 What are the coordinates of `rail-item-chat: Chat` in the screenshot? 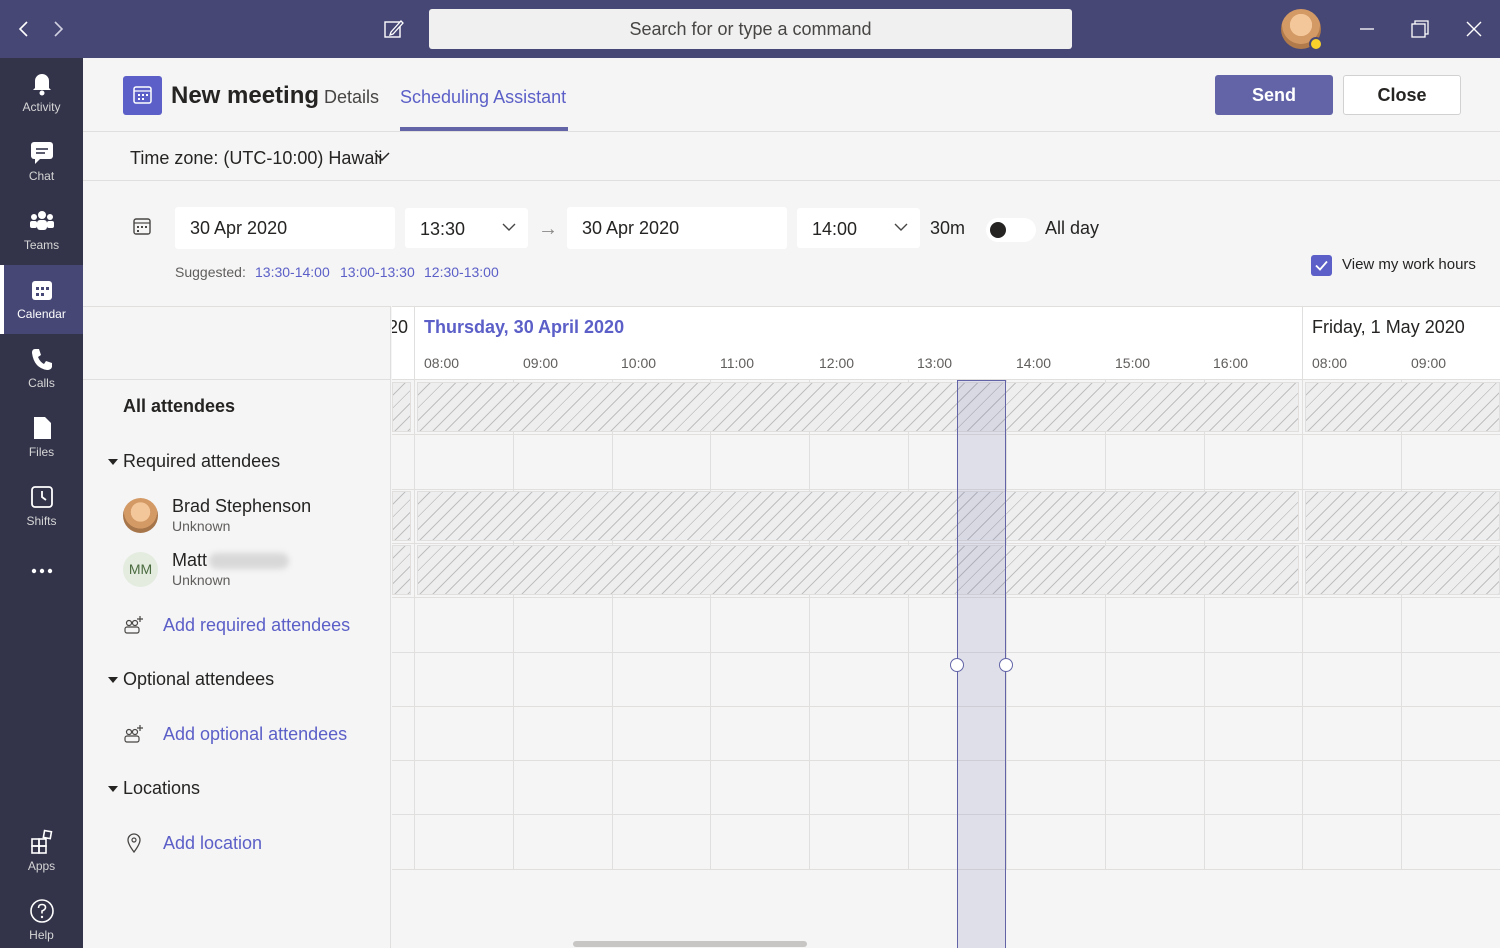 It's located at (41, 161).